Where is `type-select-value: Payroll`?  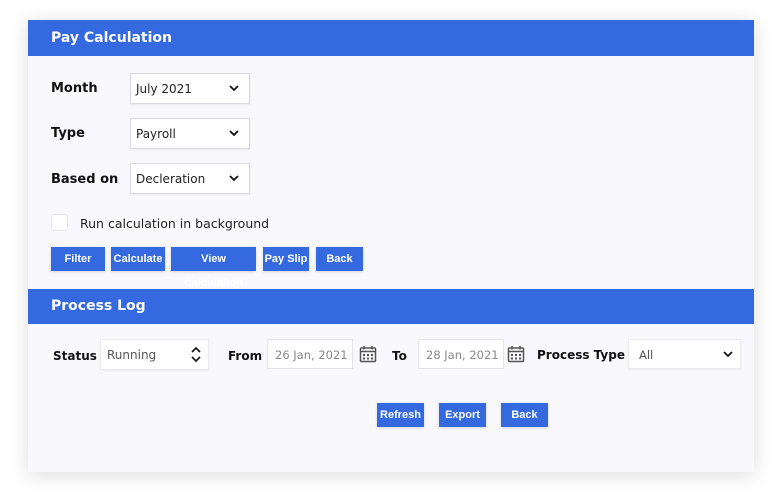
type-select-value: Payroll is located at coordinates (156, 134).